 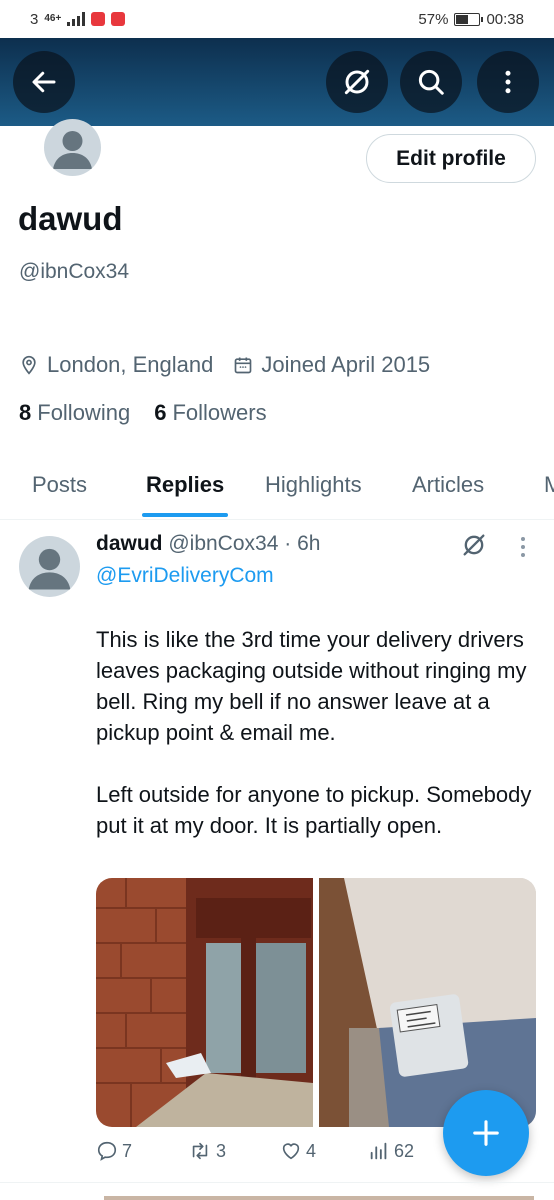 I want to click on profile-name: dawud, so click(x=70, y=218).